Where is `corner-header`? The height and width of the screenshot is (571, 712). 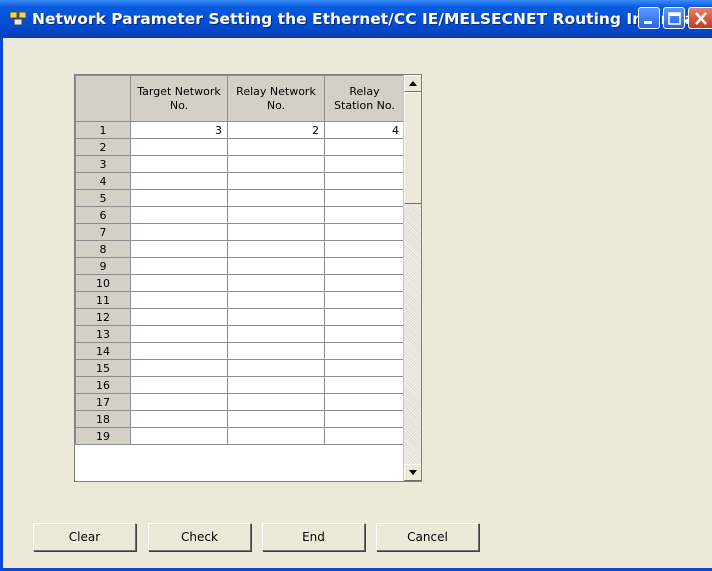
corner-header is located at coordinates (103, 98).